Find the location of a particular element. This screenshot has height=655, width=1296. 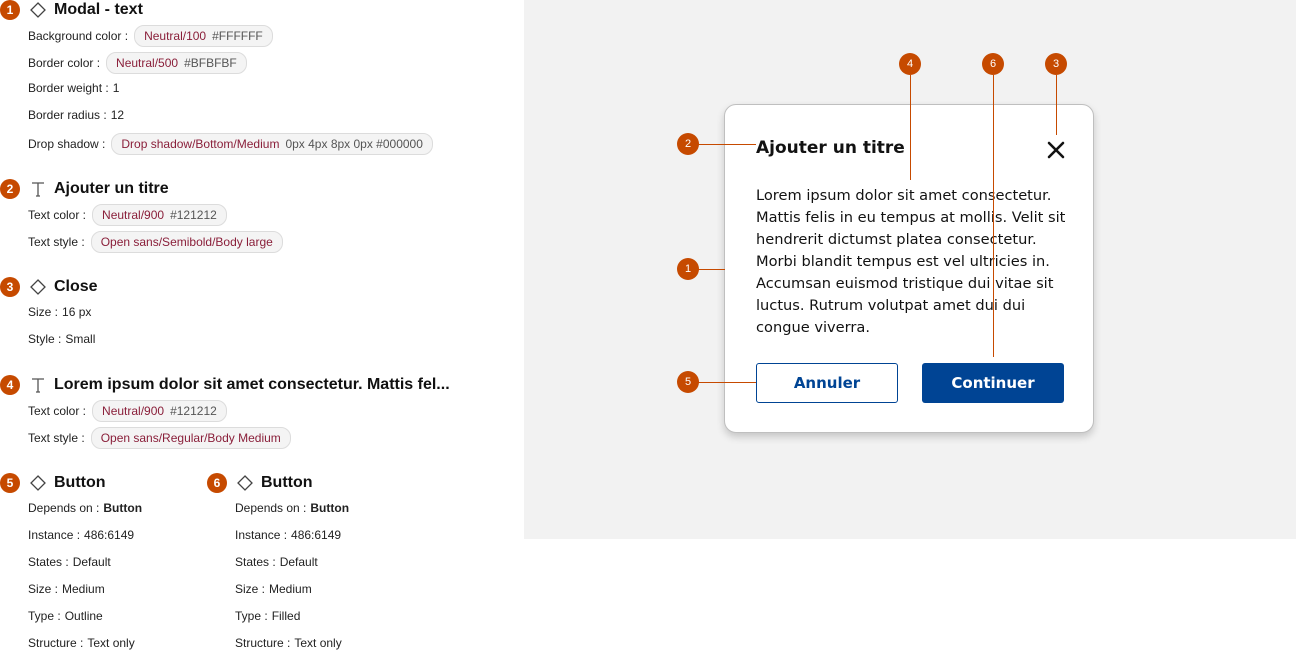

prop-value: 16 px is located at coordinates (77, 312).